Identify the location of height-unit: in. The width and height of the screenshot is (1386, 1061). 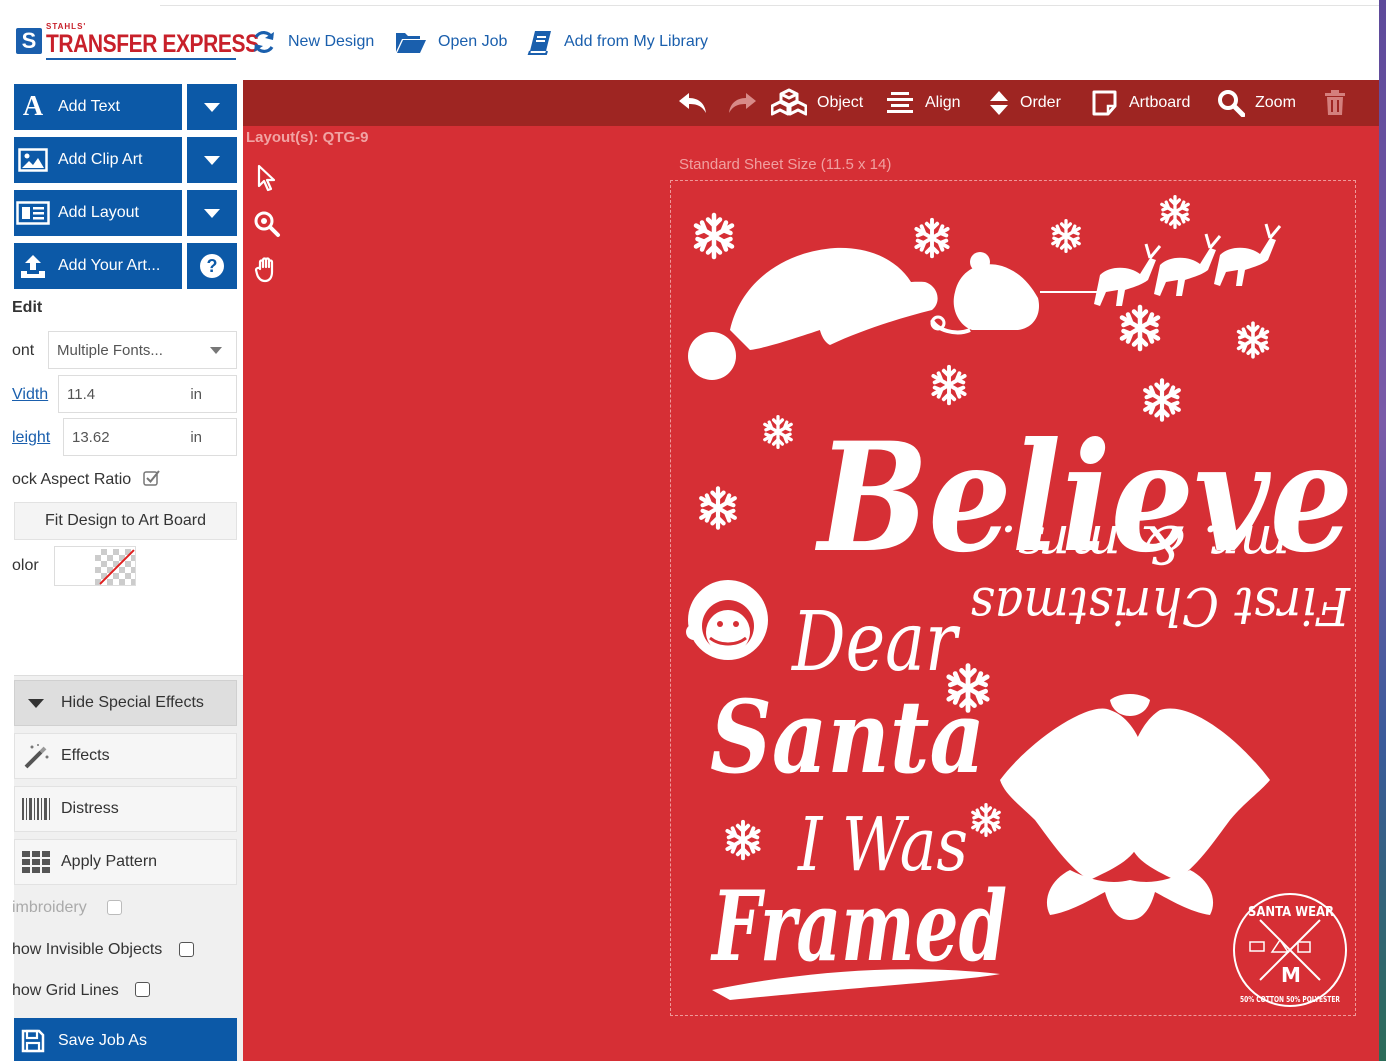
(196, 437).